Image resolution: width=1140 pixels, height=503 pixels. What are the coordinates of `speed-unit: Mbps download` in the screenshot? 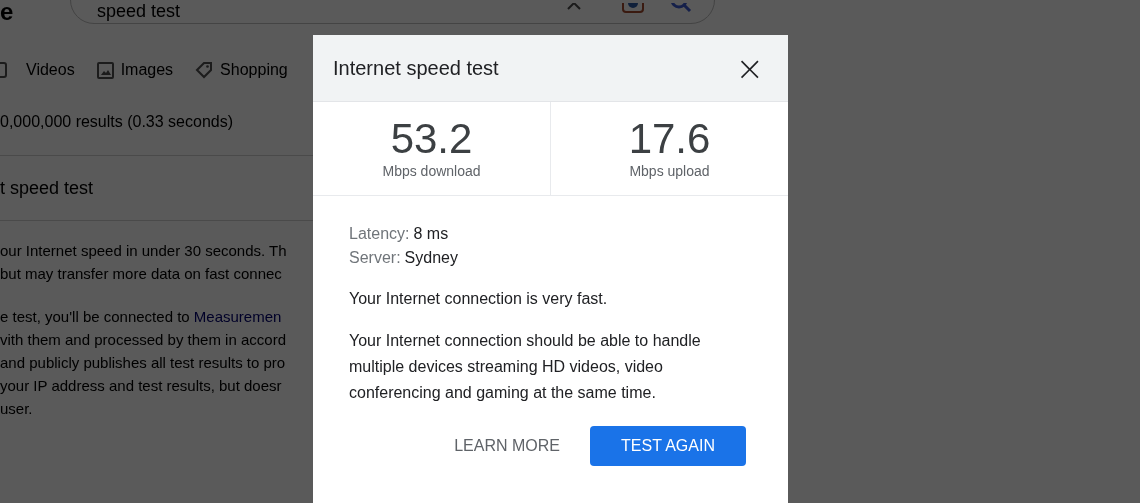 It's located at (431, 171).